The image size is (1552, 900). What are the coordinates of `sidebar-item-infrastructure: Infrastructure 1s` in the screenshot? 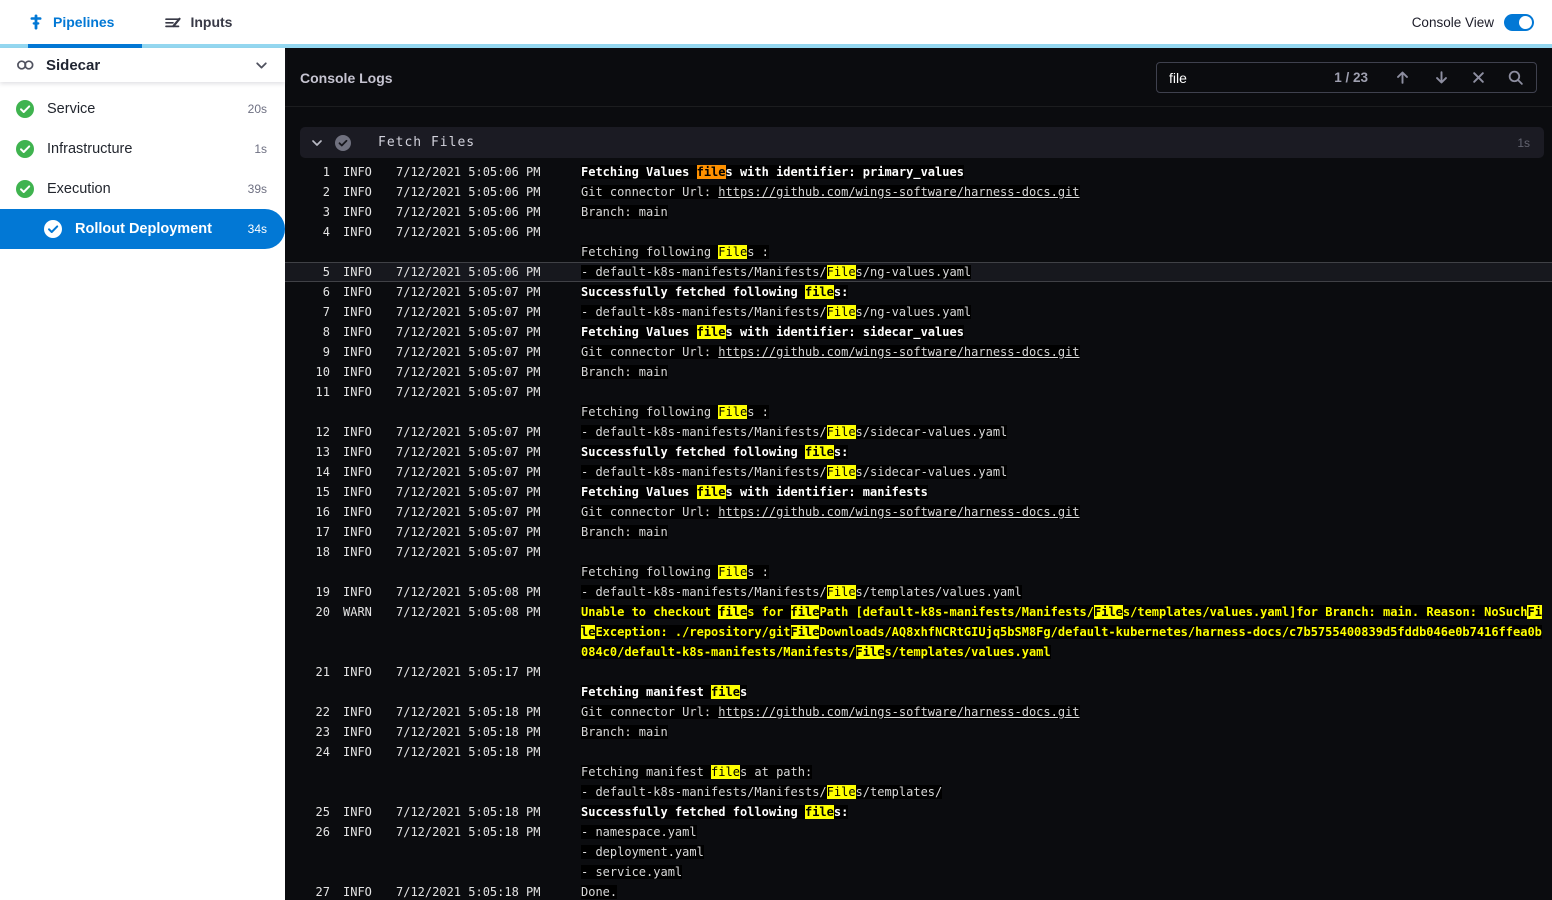 It's located at (142, 149).